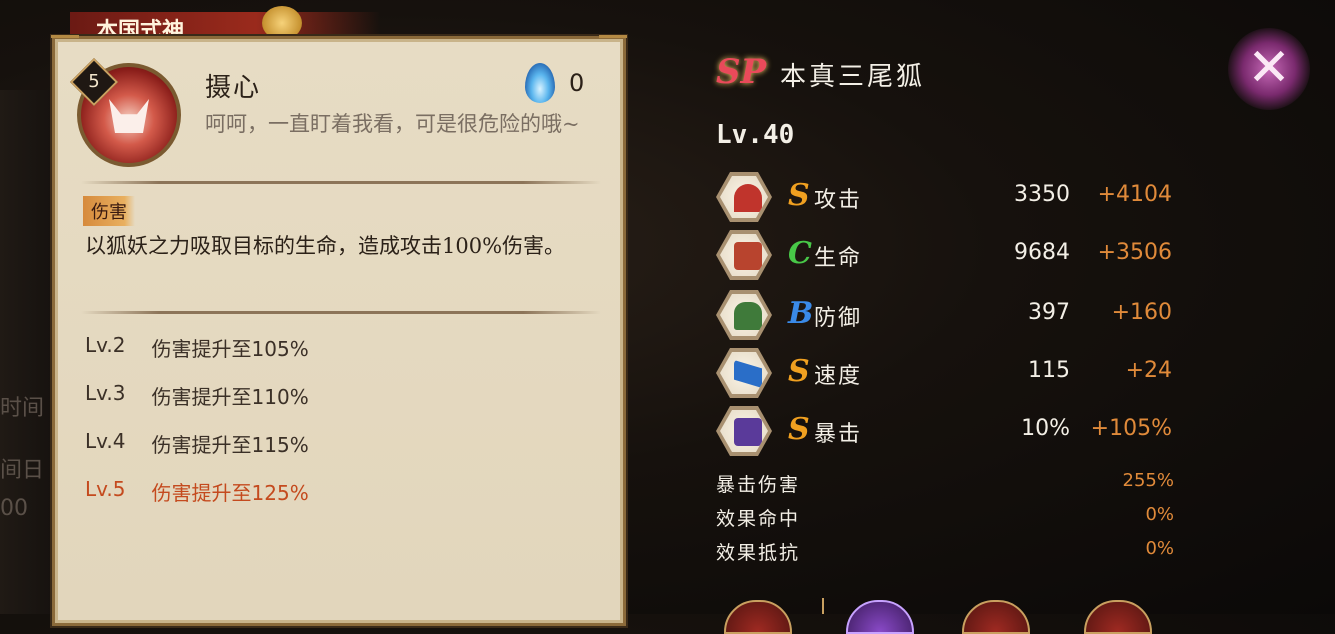 The image size is (1335, 634). I want to click on upgrade-row-current: Lv.5 伤害提升至125%, so click(197, 491).